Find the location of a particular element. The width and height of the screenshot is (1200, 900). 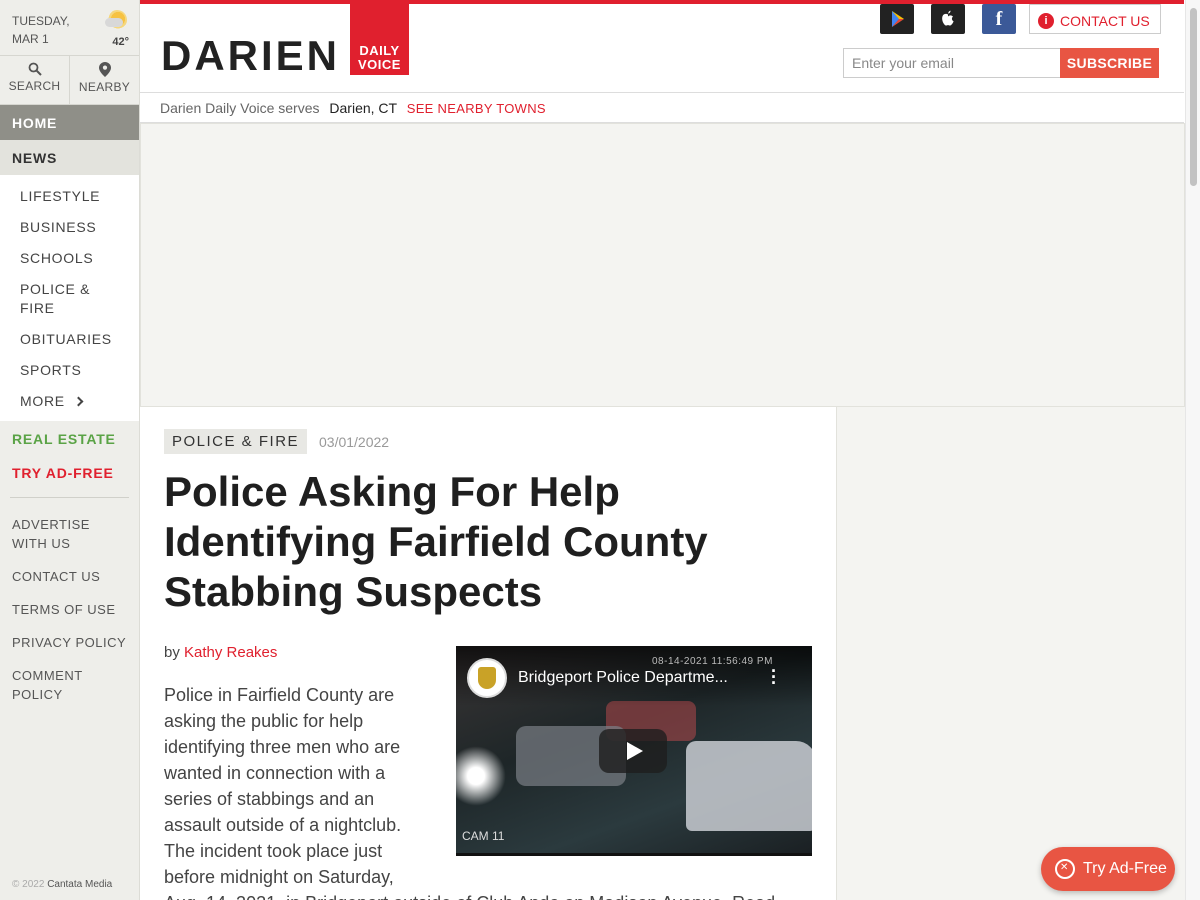

page-scrollbar is located at coordinates (1192, 450).